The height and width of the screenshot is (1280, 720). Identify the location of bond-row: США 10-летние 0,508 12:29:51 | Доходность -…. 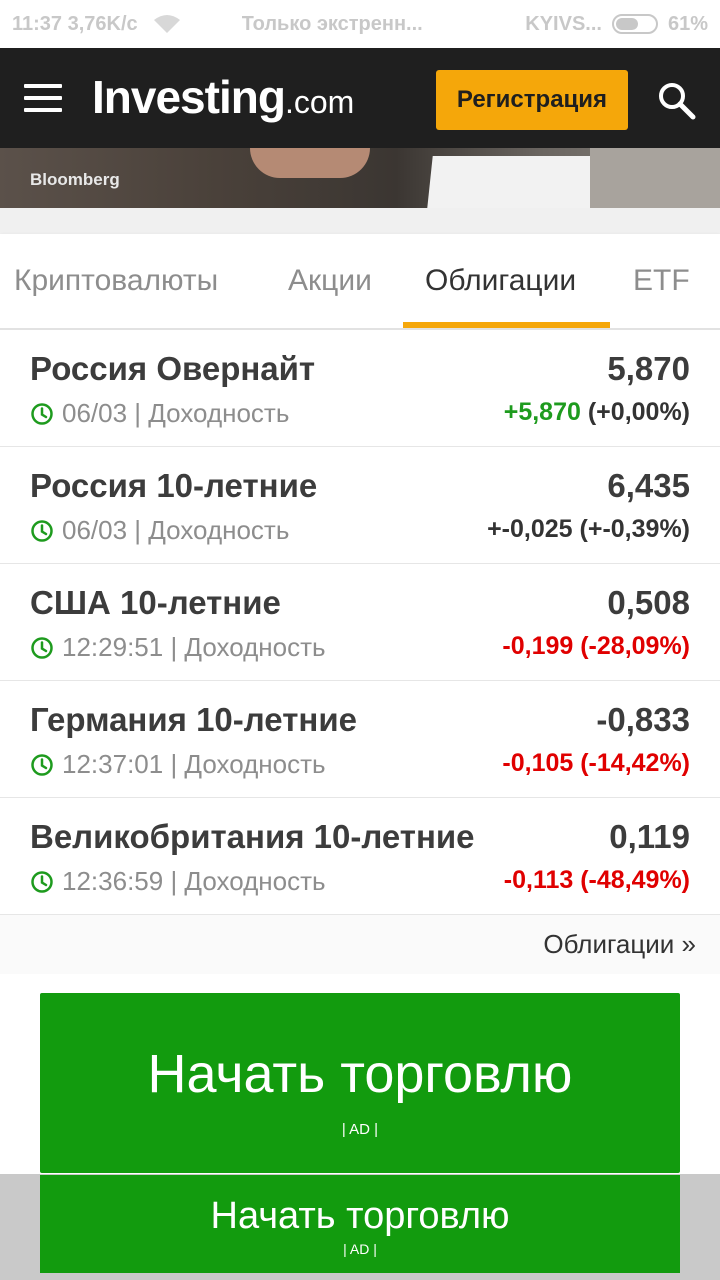
(360, 622).